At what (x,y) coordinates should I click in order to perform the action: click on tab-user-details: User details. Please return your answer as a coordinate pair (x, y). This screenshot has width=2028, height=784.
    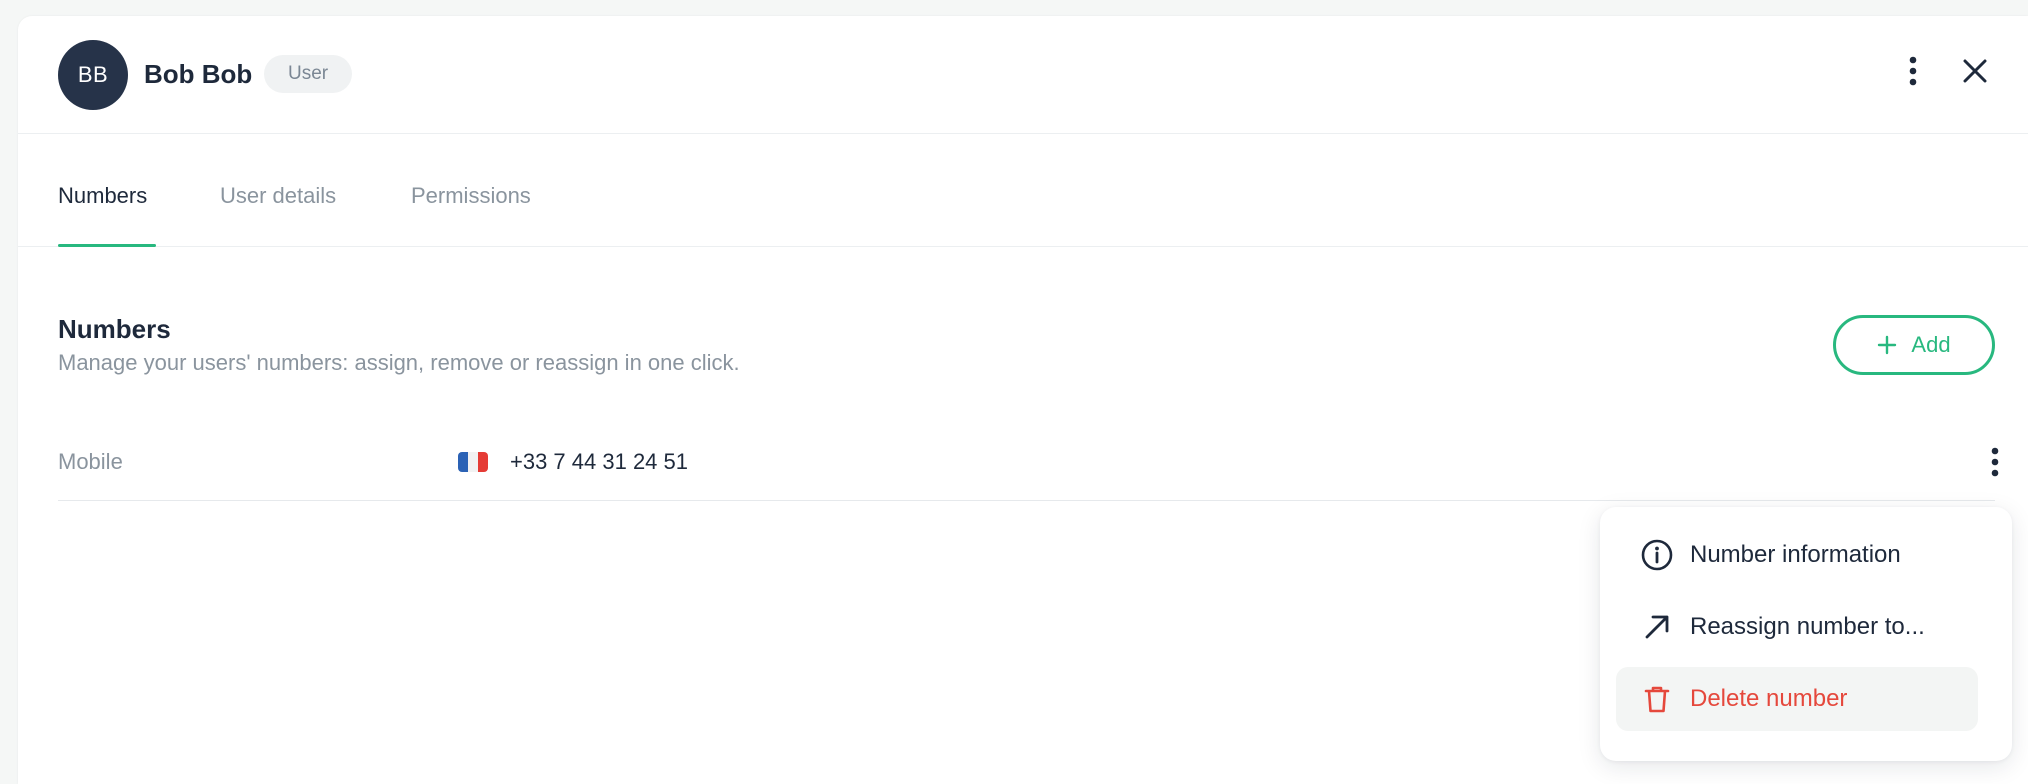
    Looking at the image, I should click on (278, 196).